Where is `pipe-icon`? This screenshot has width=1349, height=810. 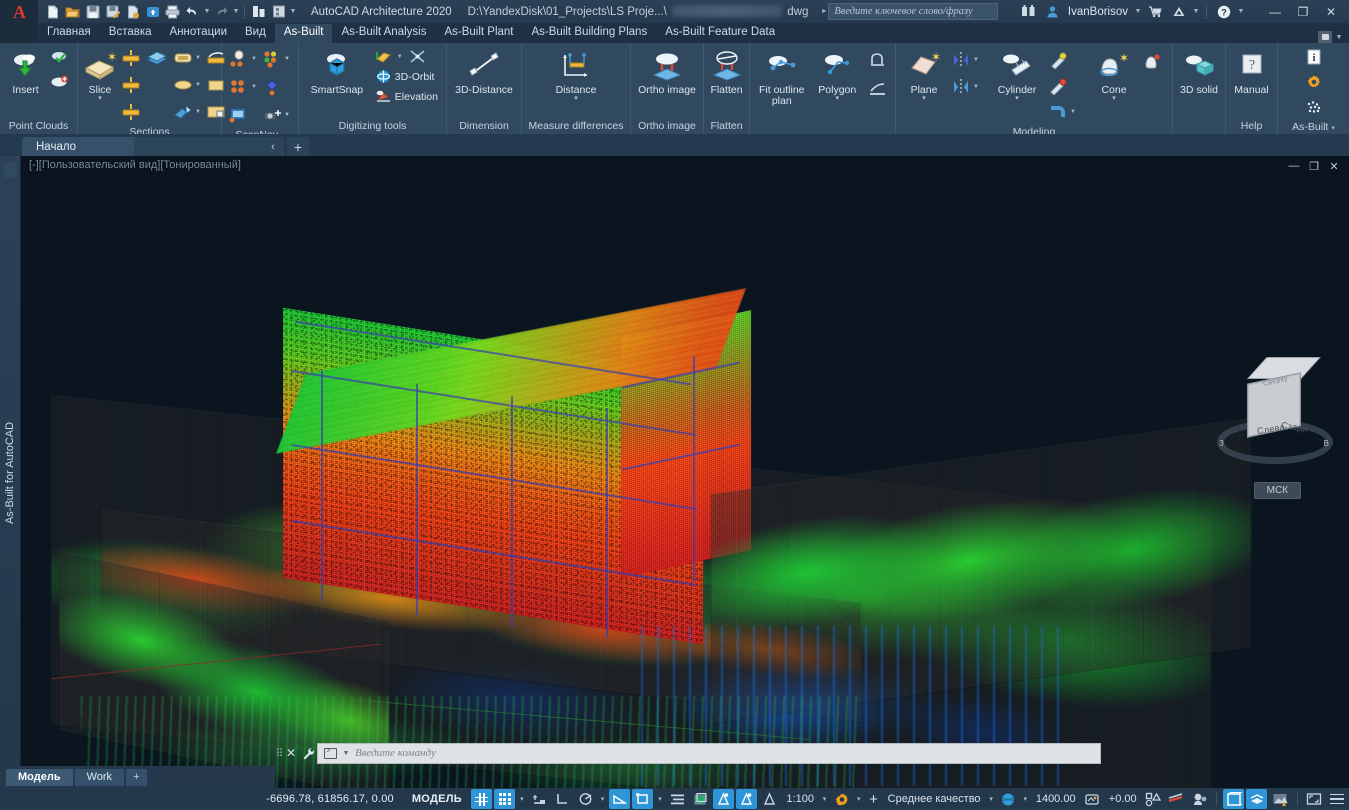 pipe-icon is located at coordinates (1058, 60).